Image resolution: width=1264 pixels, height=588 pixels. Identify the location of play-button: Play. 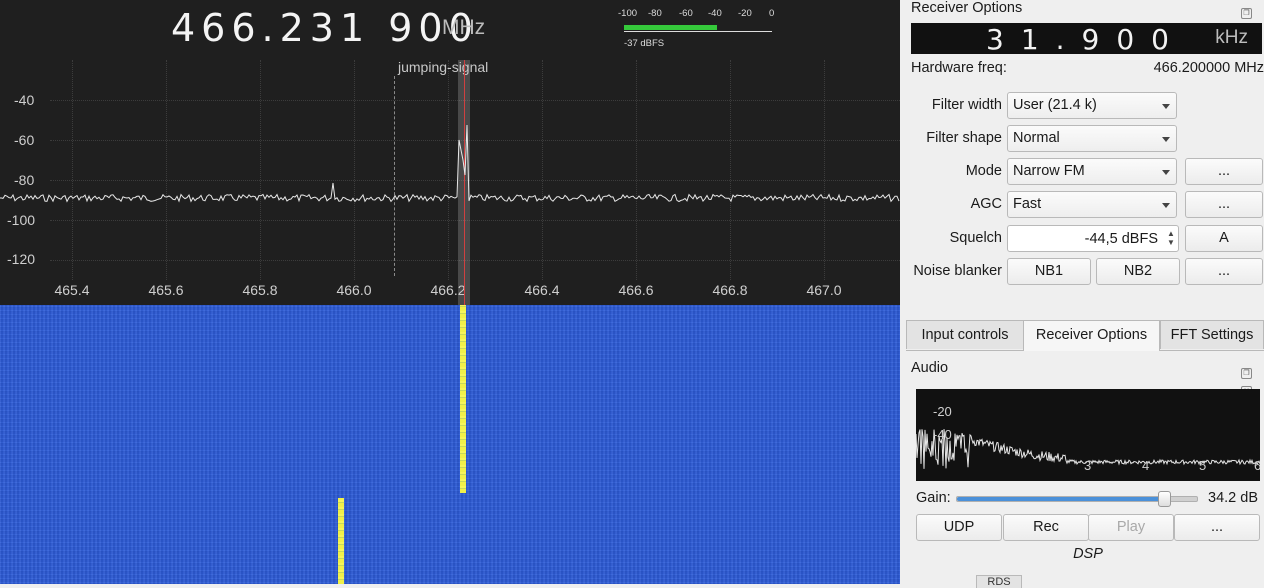
(1131, 527).